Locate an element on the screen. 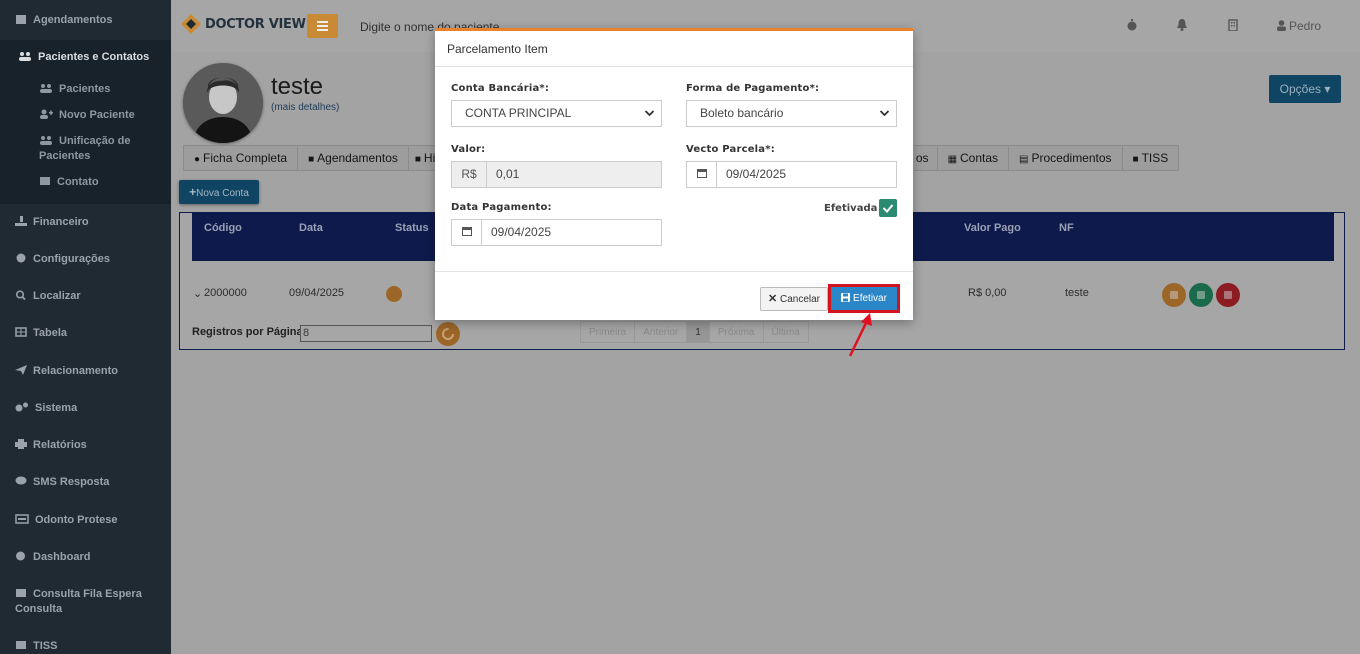 The height and width of the screenshot is (654, 1360). modal-divider is located at coordinates (674, 66).